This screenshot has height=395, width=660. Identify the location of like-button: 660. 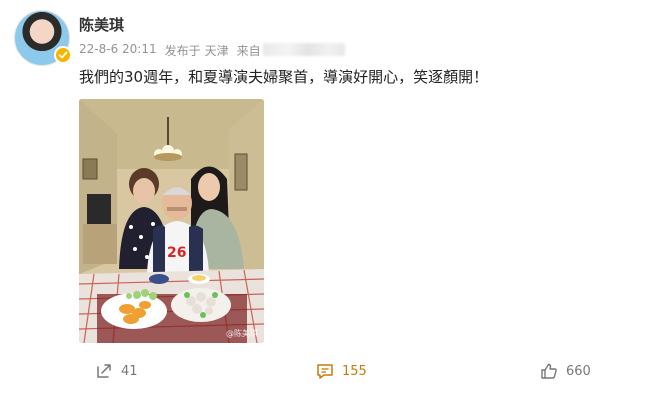
(565, 371).